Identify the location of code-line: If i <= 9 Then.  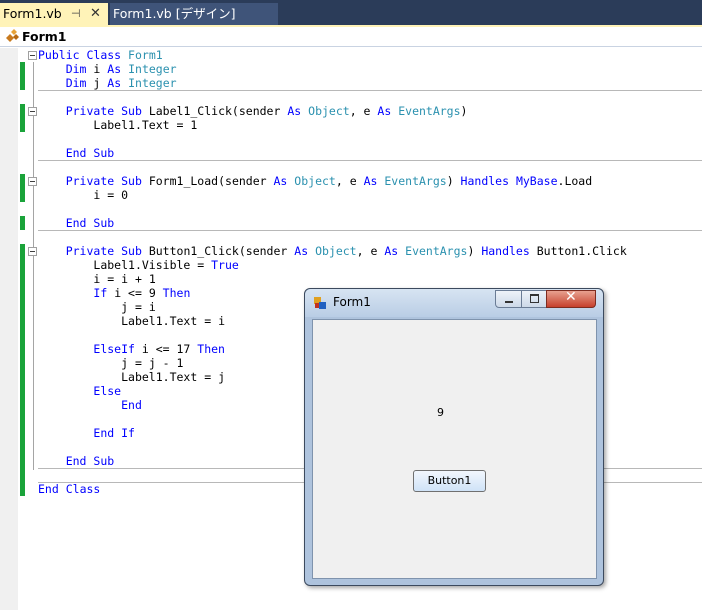
(114, 293).